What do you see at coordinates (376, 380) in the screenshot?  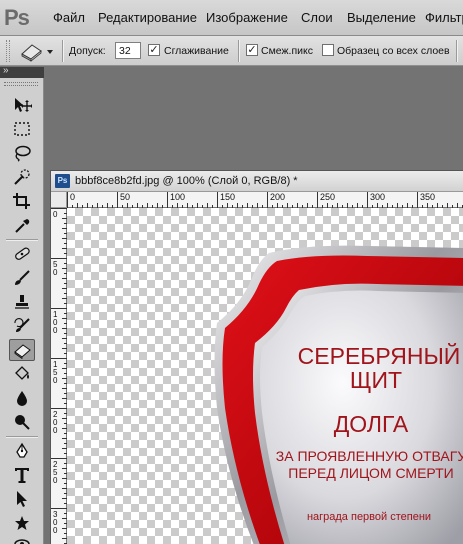 I see `shield-text-line-2: ЩИТ` at bounding box center [376, 380].